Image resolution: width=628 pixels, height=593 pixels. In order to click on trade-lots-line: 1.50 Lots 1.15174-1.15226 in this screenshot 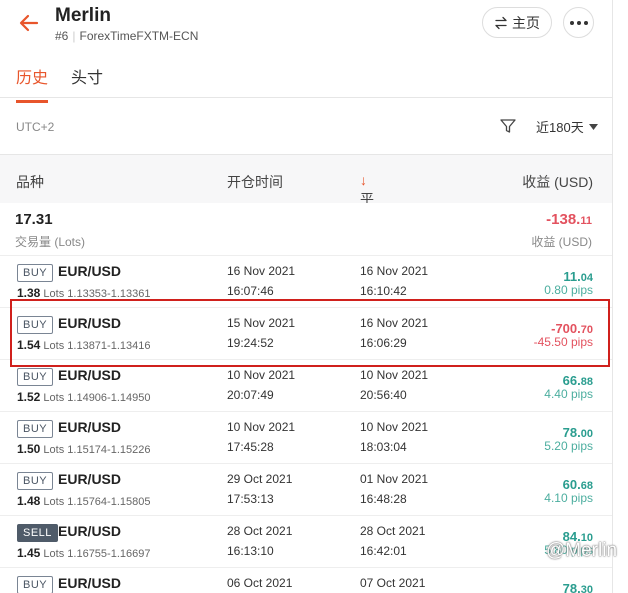, I will do `click(83, 449)`.